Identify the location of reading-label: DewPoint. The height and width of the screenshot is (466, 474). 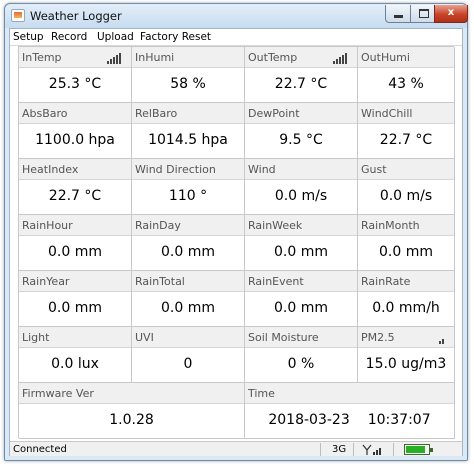
(301, 113).